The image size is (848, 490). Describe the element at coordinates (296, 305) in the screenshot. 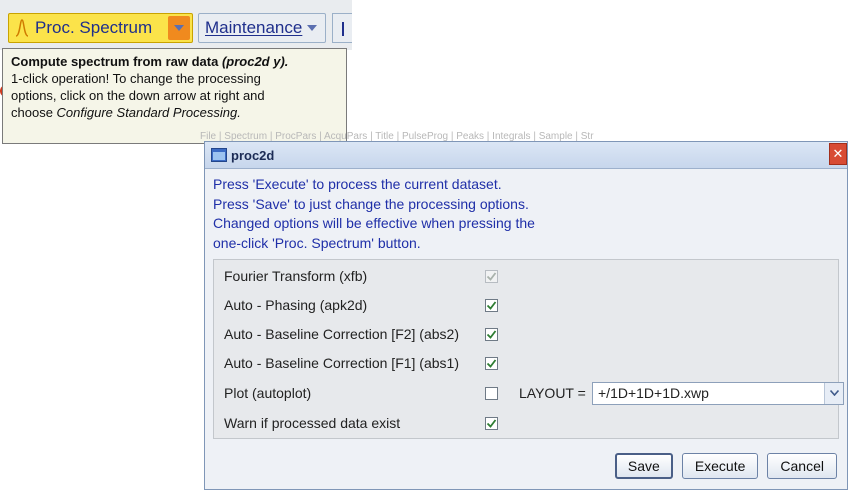

I see `option-label: Auto - Phasing (apk2d)` at that location.